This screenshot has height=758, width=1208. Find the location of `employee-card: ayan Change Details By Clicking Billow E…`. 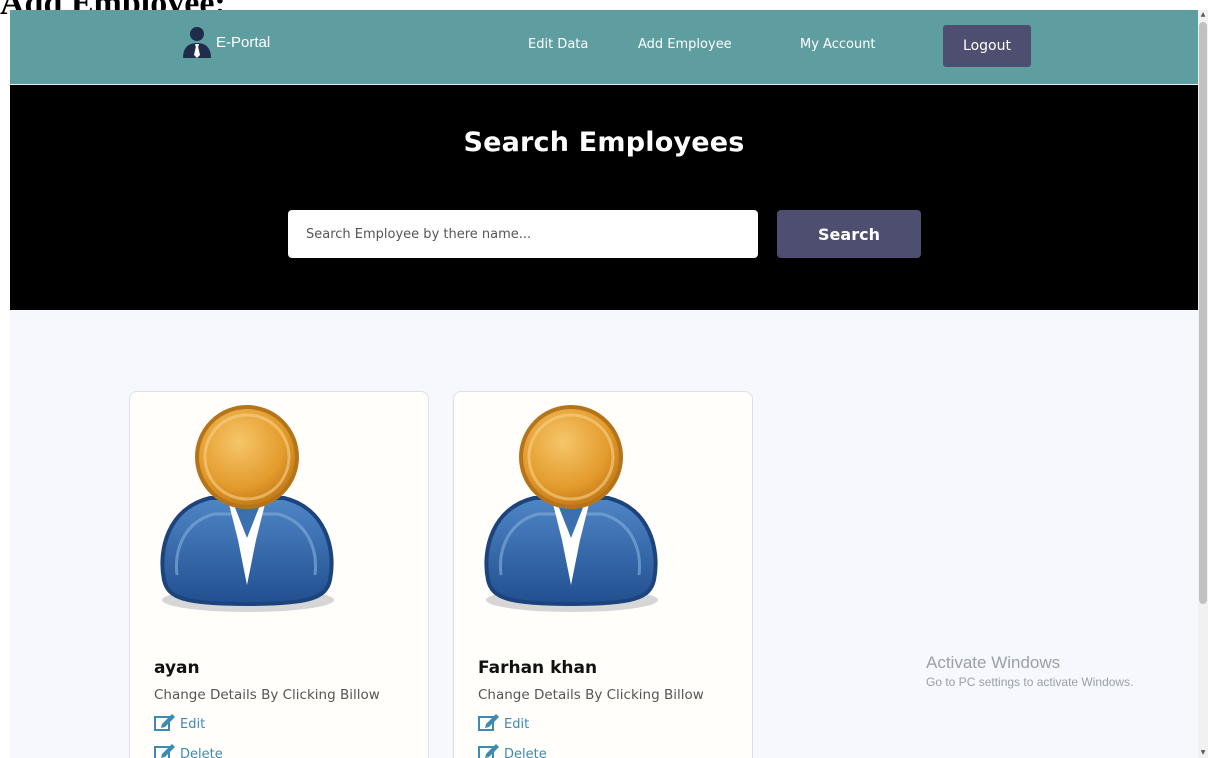

employee-card: ayan Change Details By Clicking Billow E… is located at coordinates (279, 574).